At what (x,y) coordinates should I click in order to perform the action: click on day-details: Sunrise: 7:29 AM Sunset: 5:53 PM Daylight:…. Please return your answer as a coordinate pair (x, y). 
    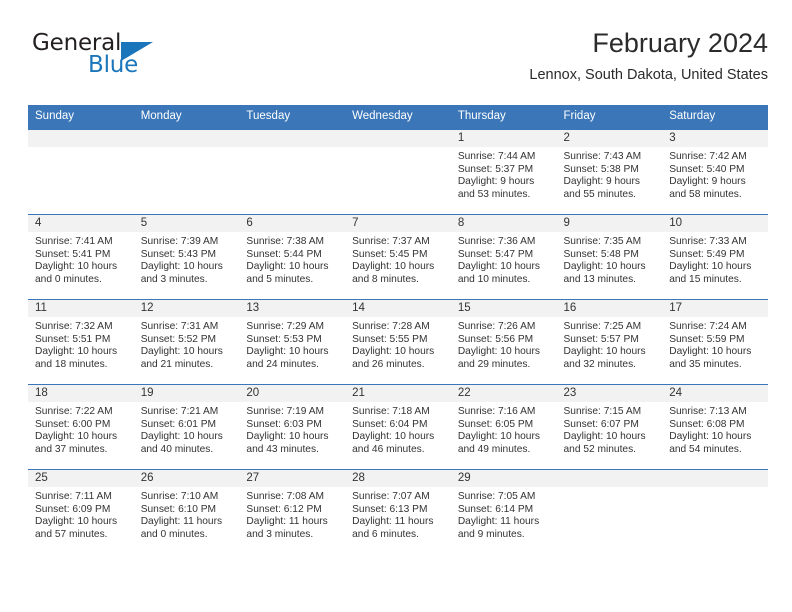
    Looking at the image, I should click on (292, 344).